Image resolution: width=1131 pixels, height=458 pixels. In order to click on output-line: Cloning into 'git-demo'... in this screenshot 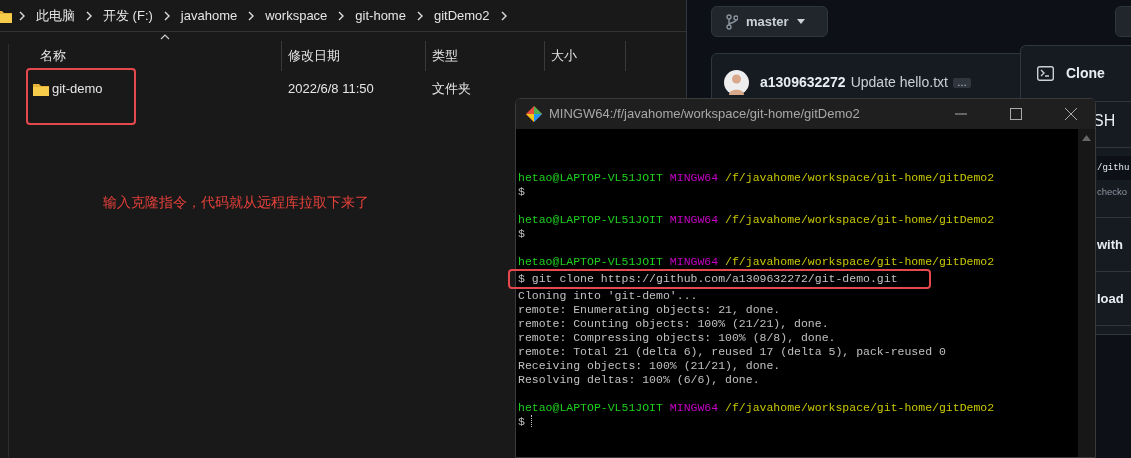, I will do `click(608, 295)`.